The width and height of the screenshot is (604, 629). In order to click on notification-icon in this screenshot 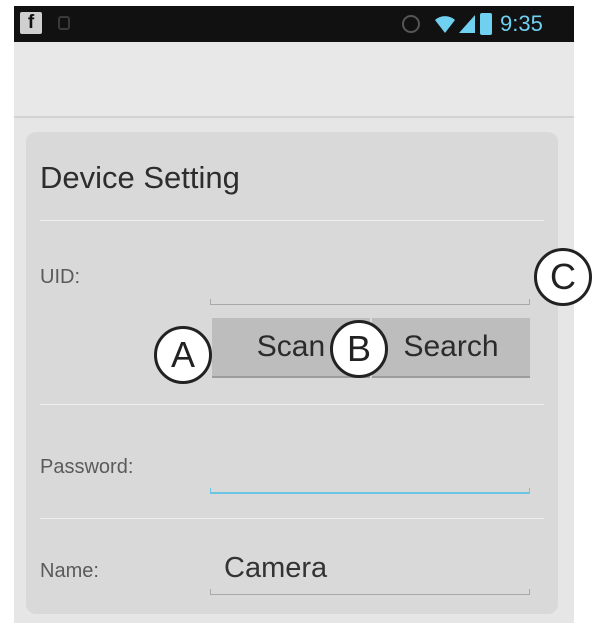, I will do `click(64, 23)`.